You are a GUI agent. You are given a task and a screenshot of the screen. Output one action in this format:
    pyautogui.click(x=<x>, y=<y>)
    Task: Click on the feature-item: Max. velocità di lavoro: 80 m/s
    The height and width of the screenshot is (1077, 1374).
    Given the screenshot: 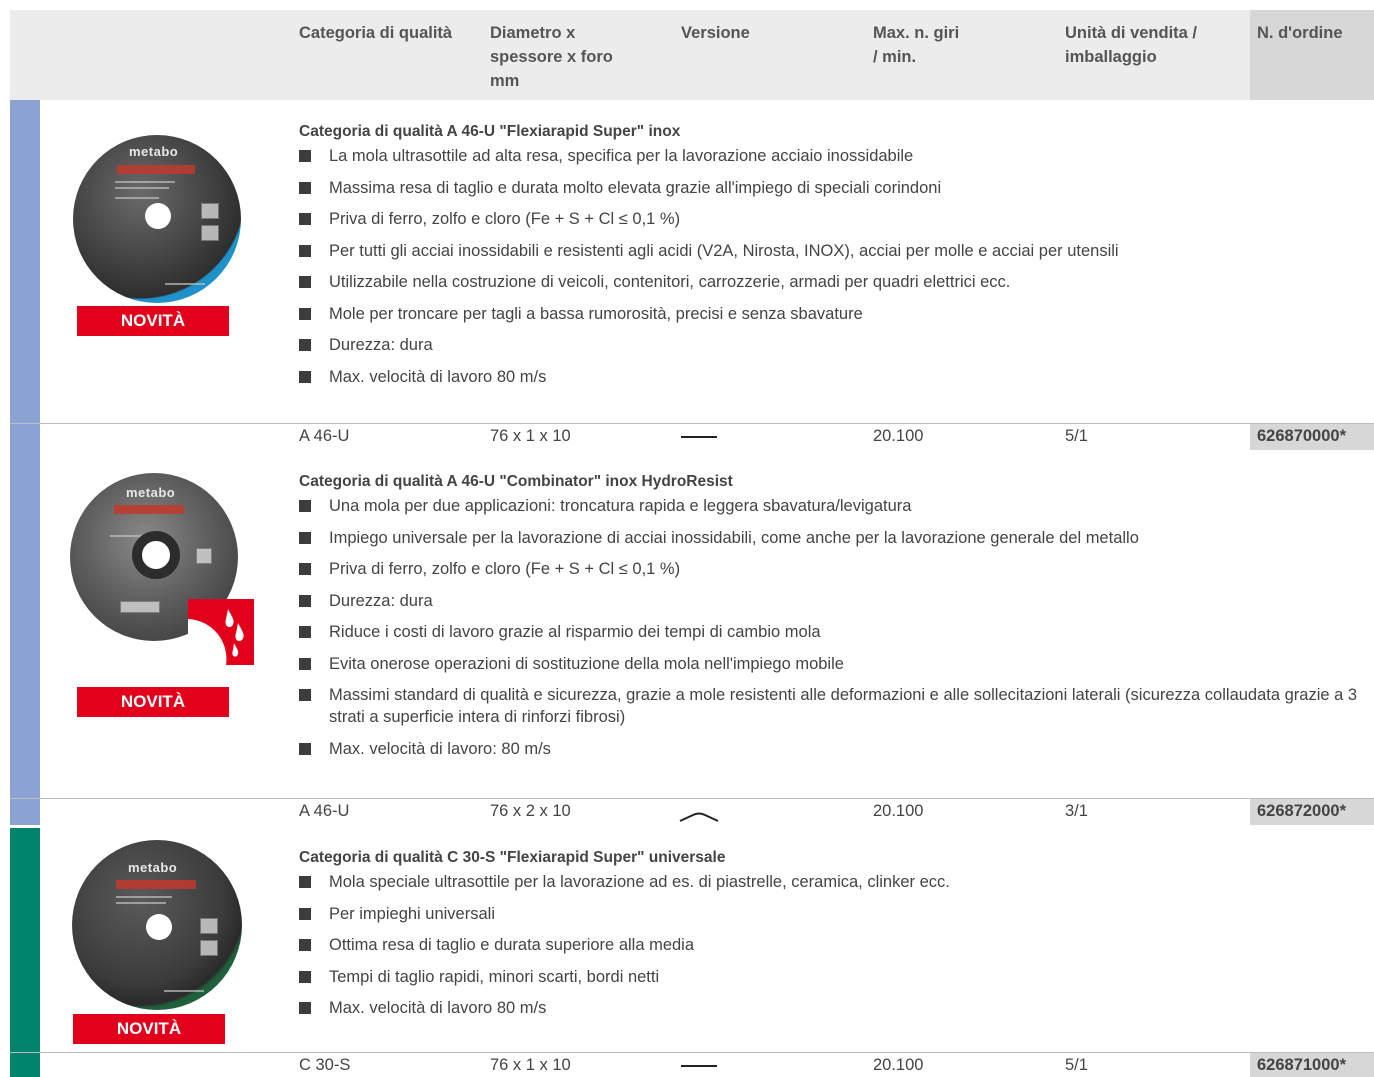 What is the action you would take?
    pyautogui.click(x=834, y=749)
    